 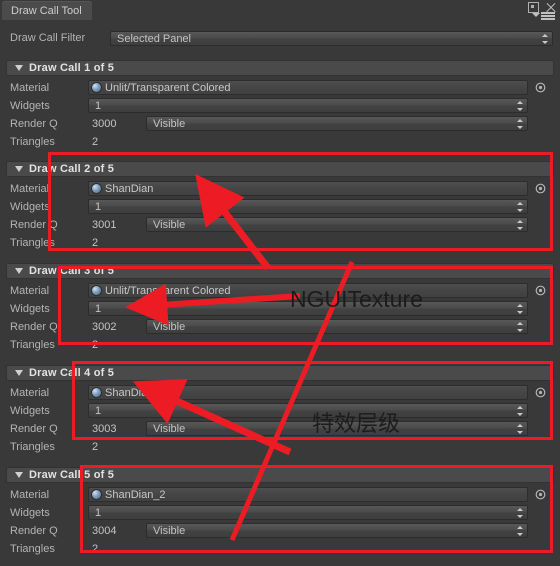 I want to click on material-label-5: Material, so click(x=30, y=495).